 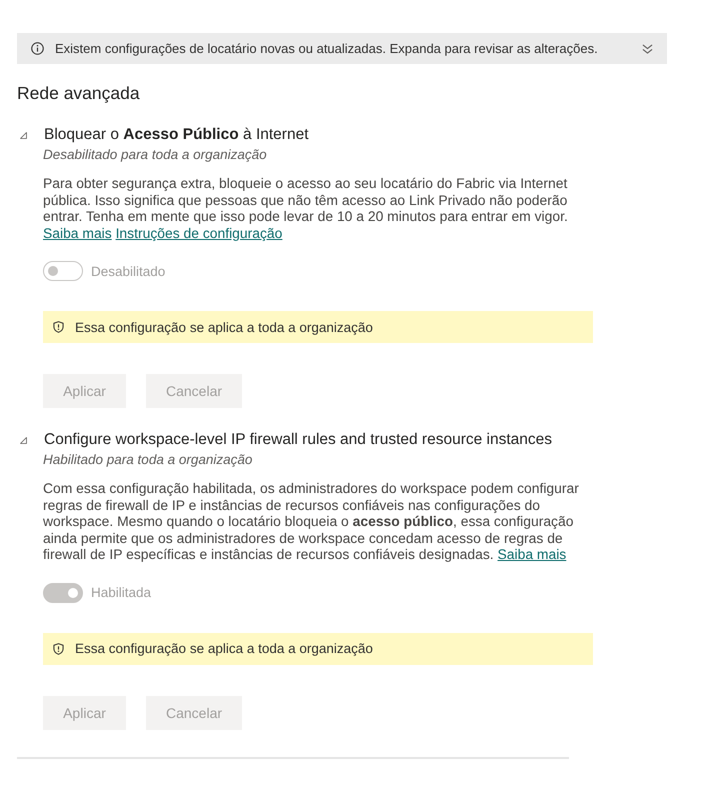 What do you see at coordinates (311, 521) in the screenshot?
I see `setting-description: Com essa configuração habilitada, os administradores do workspace podem configurar regras de firewall de IP e instâncias de recursos confiáveis nas configurações do workspace. Mesmo quando o locatário bloqueia o acesso público, essa configuração ainda permite que os administradores de workspace concedam acesso de regras de firewall de IP específicas e instâncias de recursos confiáveis designadas. Saiba mais` at bounding box center [311, 521].